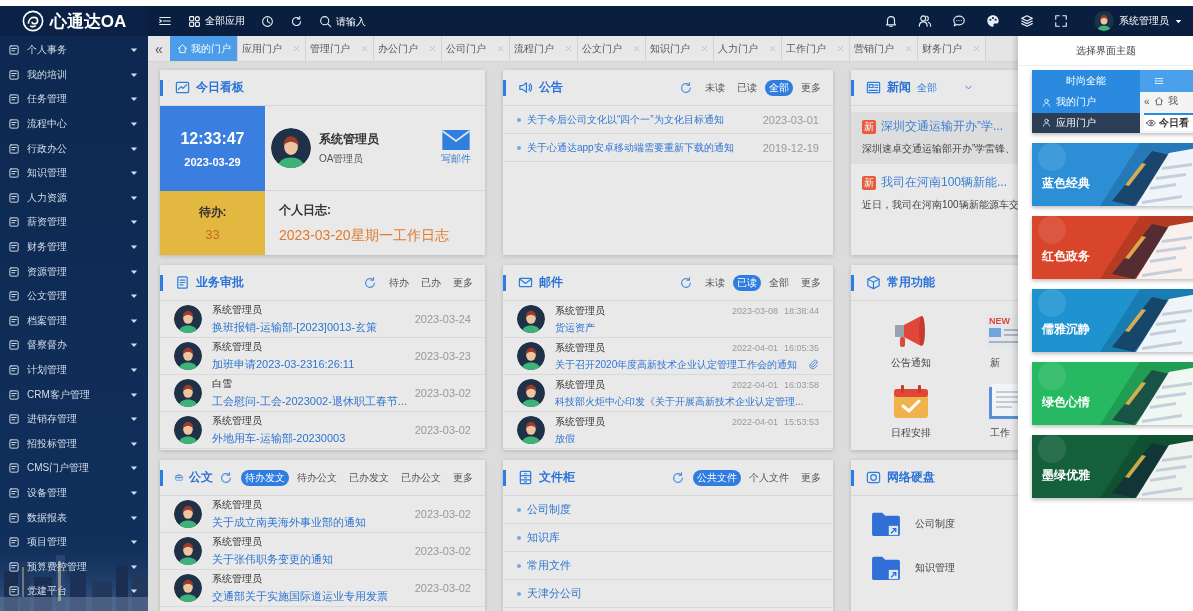  What do you see at coordinates (941, 205) in the screenshot?
I see `news-summary: 近日，我司在河南100辆新能源车交` at bounding box center [941, 205].